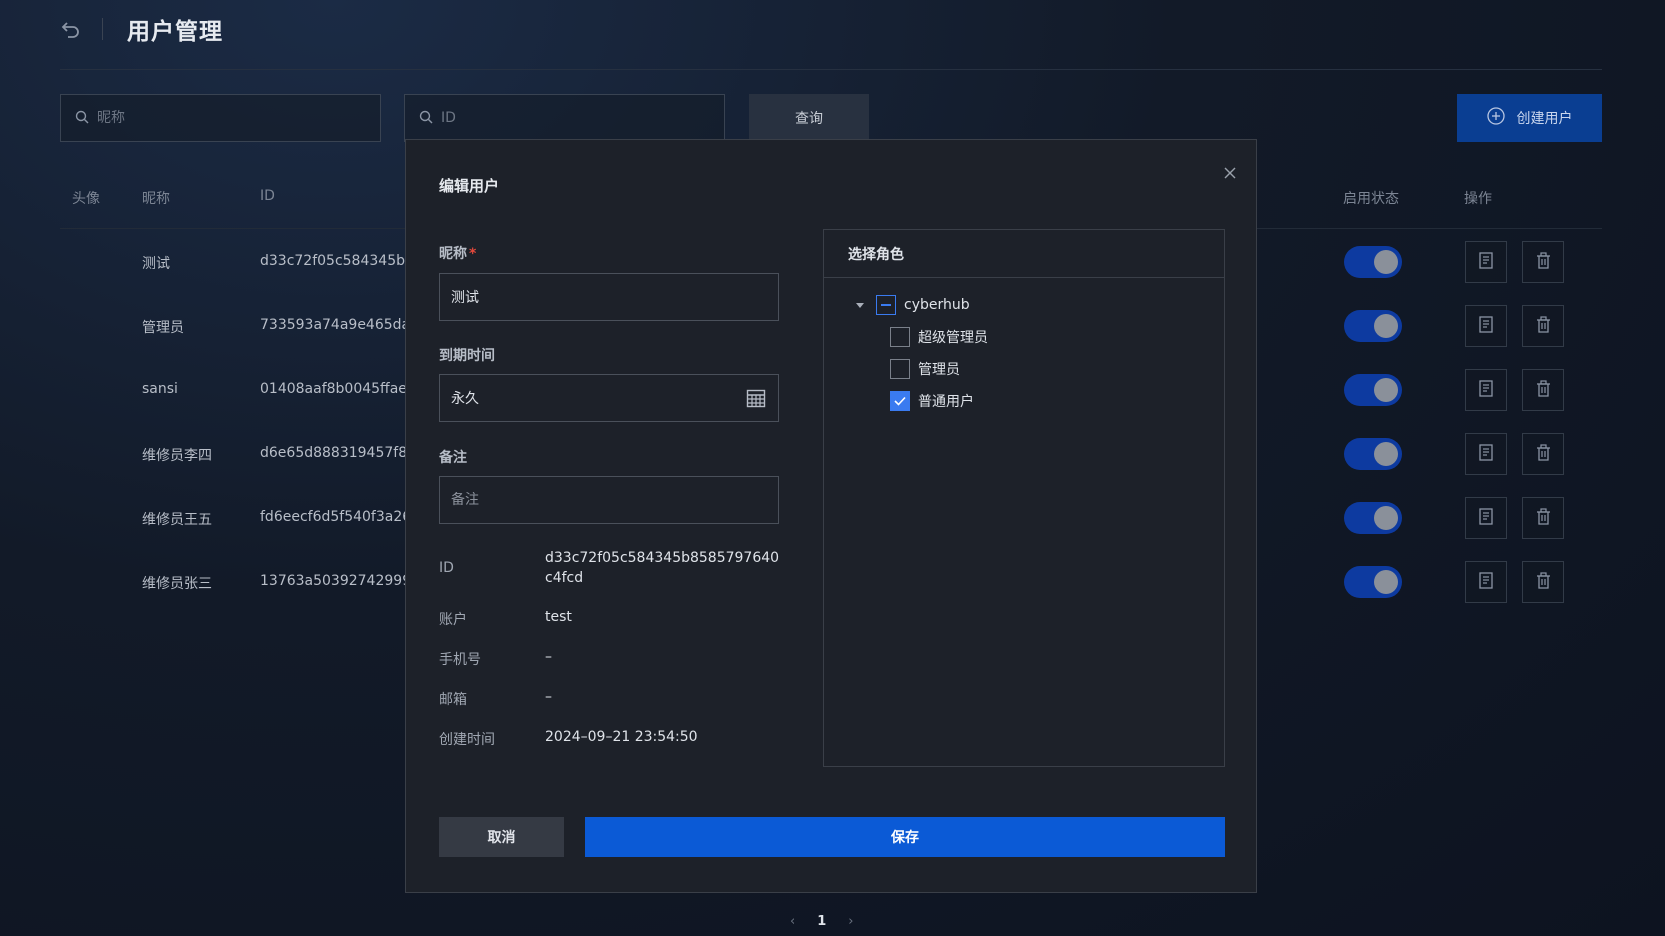 This screenshot has width=1665, height=936. I want to click on calendar-icon, so click(756, 400).